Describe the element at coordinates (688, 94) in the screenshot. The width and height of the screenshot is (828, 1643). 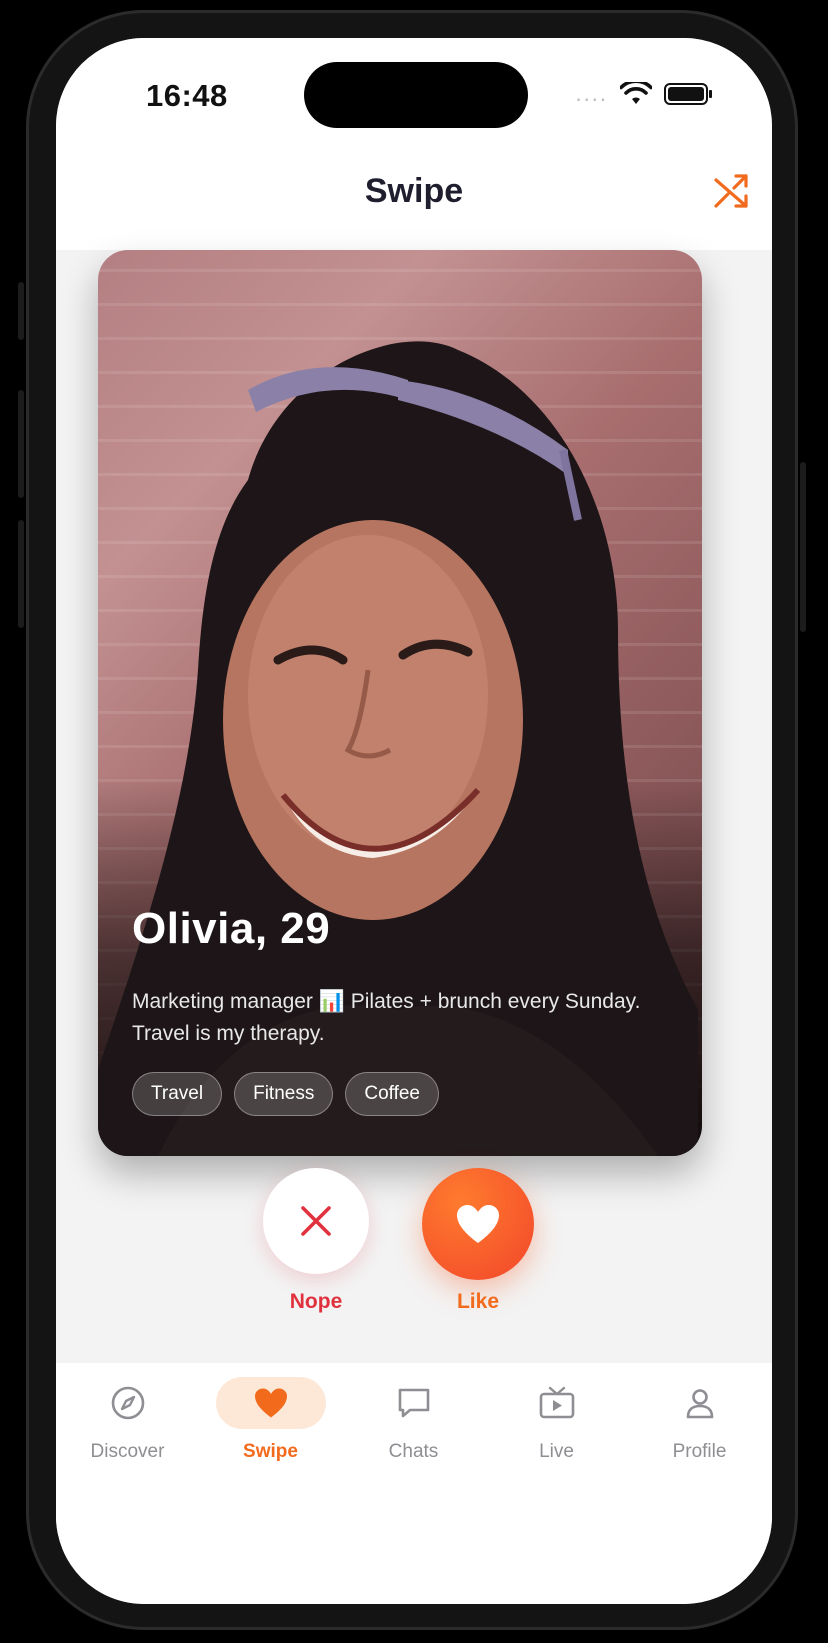
I see `battery-icon` at that location.